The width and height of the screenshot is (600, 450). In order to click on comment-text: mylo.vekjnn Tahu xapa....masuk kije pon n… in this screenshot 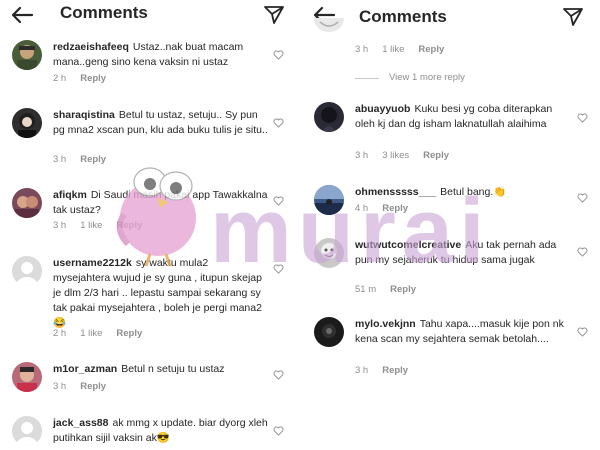, I will do `click(463, 332)`.